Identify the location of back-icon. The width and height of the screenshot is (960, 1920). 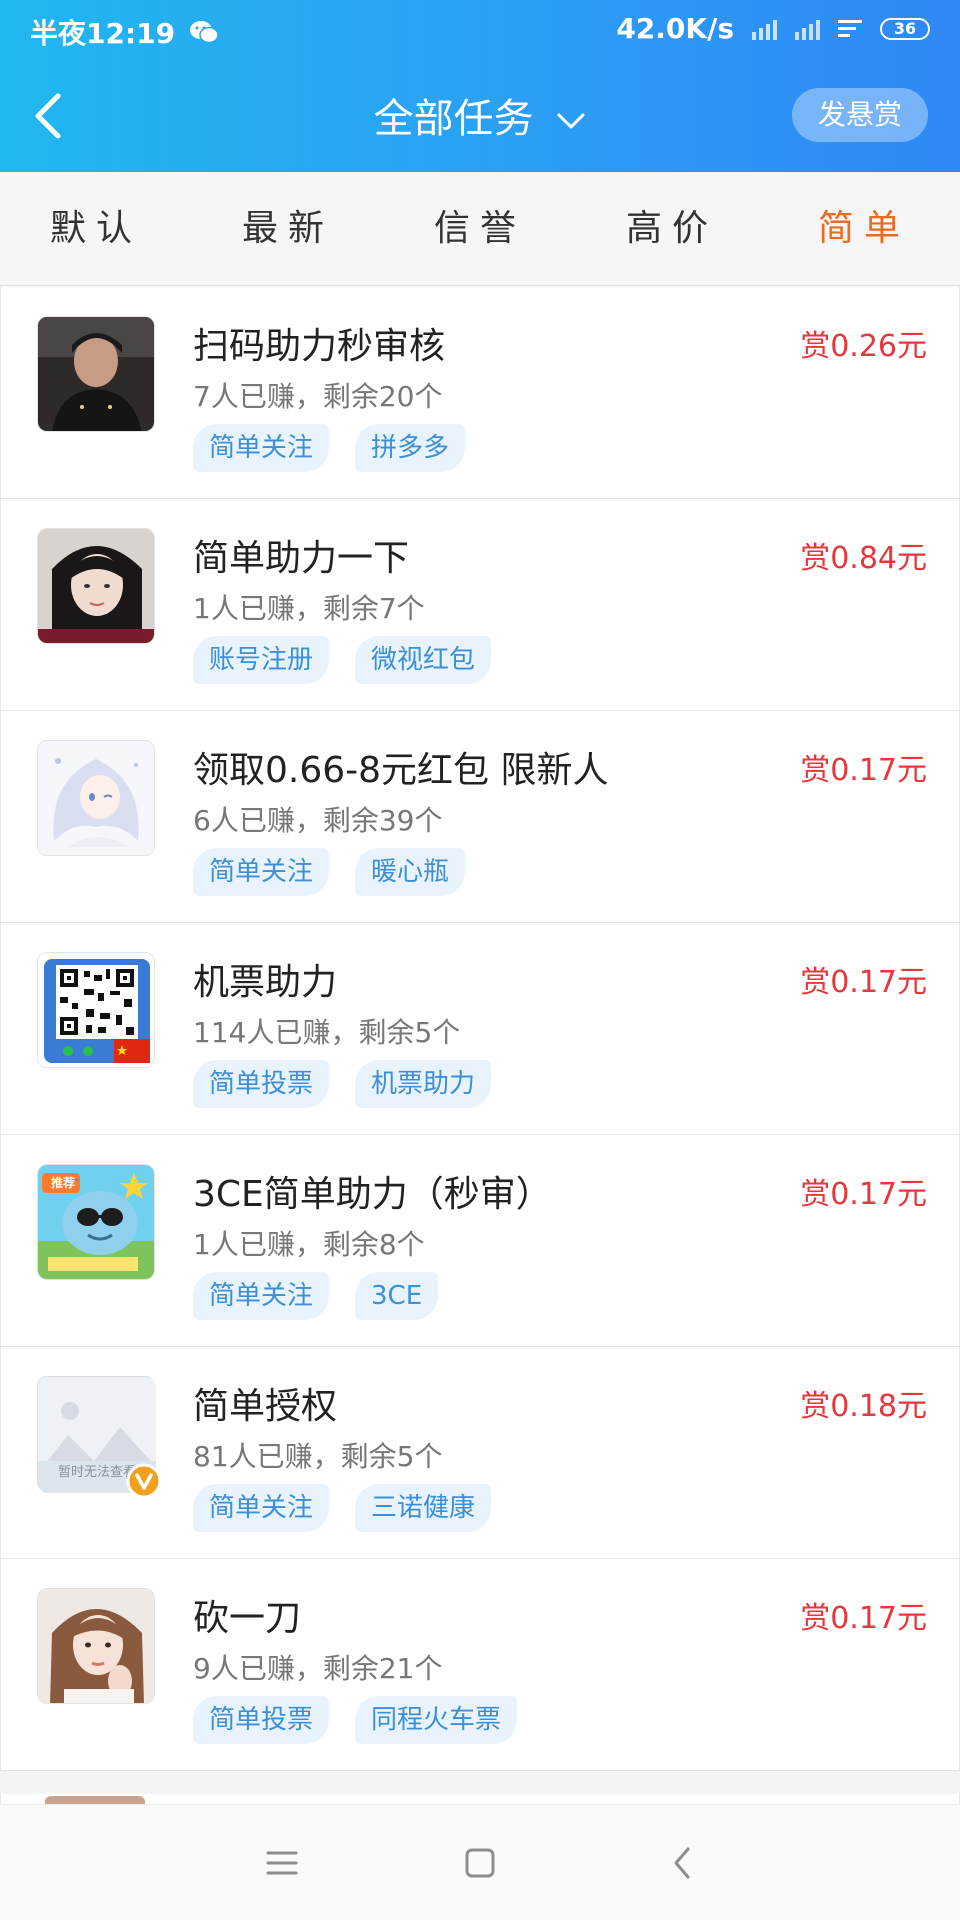
(682, 1863).